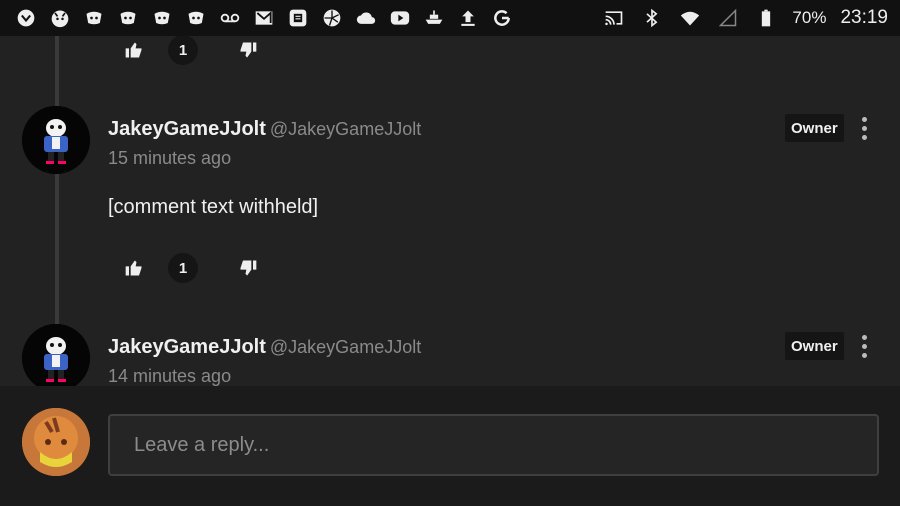 The width and height of the screenshot is (900, 506). I want to click on comment-timestamp: 14 minutes ago, so click(170, 376).